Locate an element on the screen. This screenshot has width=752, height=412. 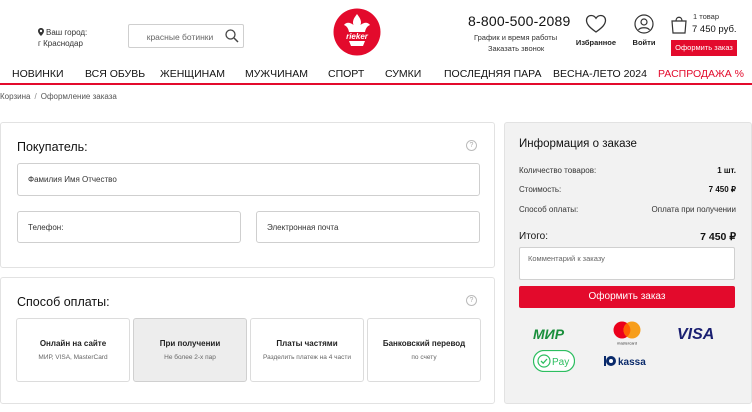
order-row-value: 7 450 ₽ is located at coordinates (722, 189).